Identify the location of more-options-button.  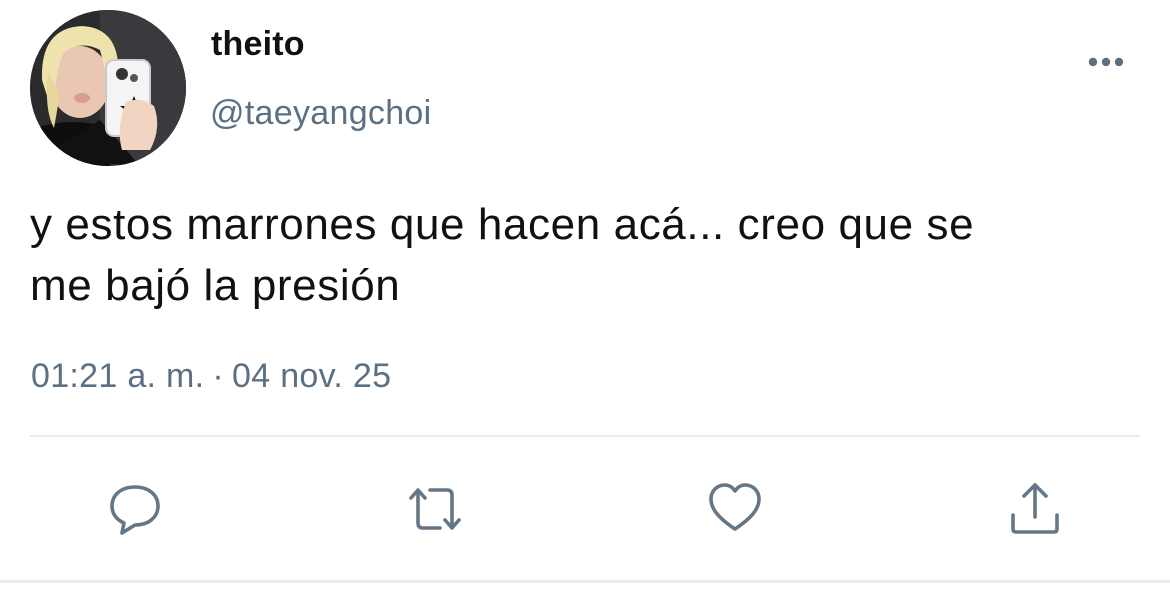
(1106, 62).